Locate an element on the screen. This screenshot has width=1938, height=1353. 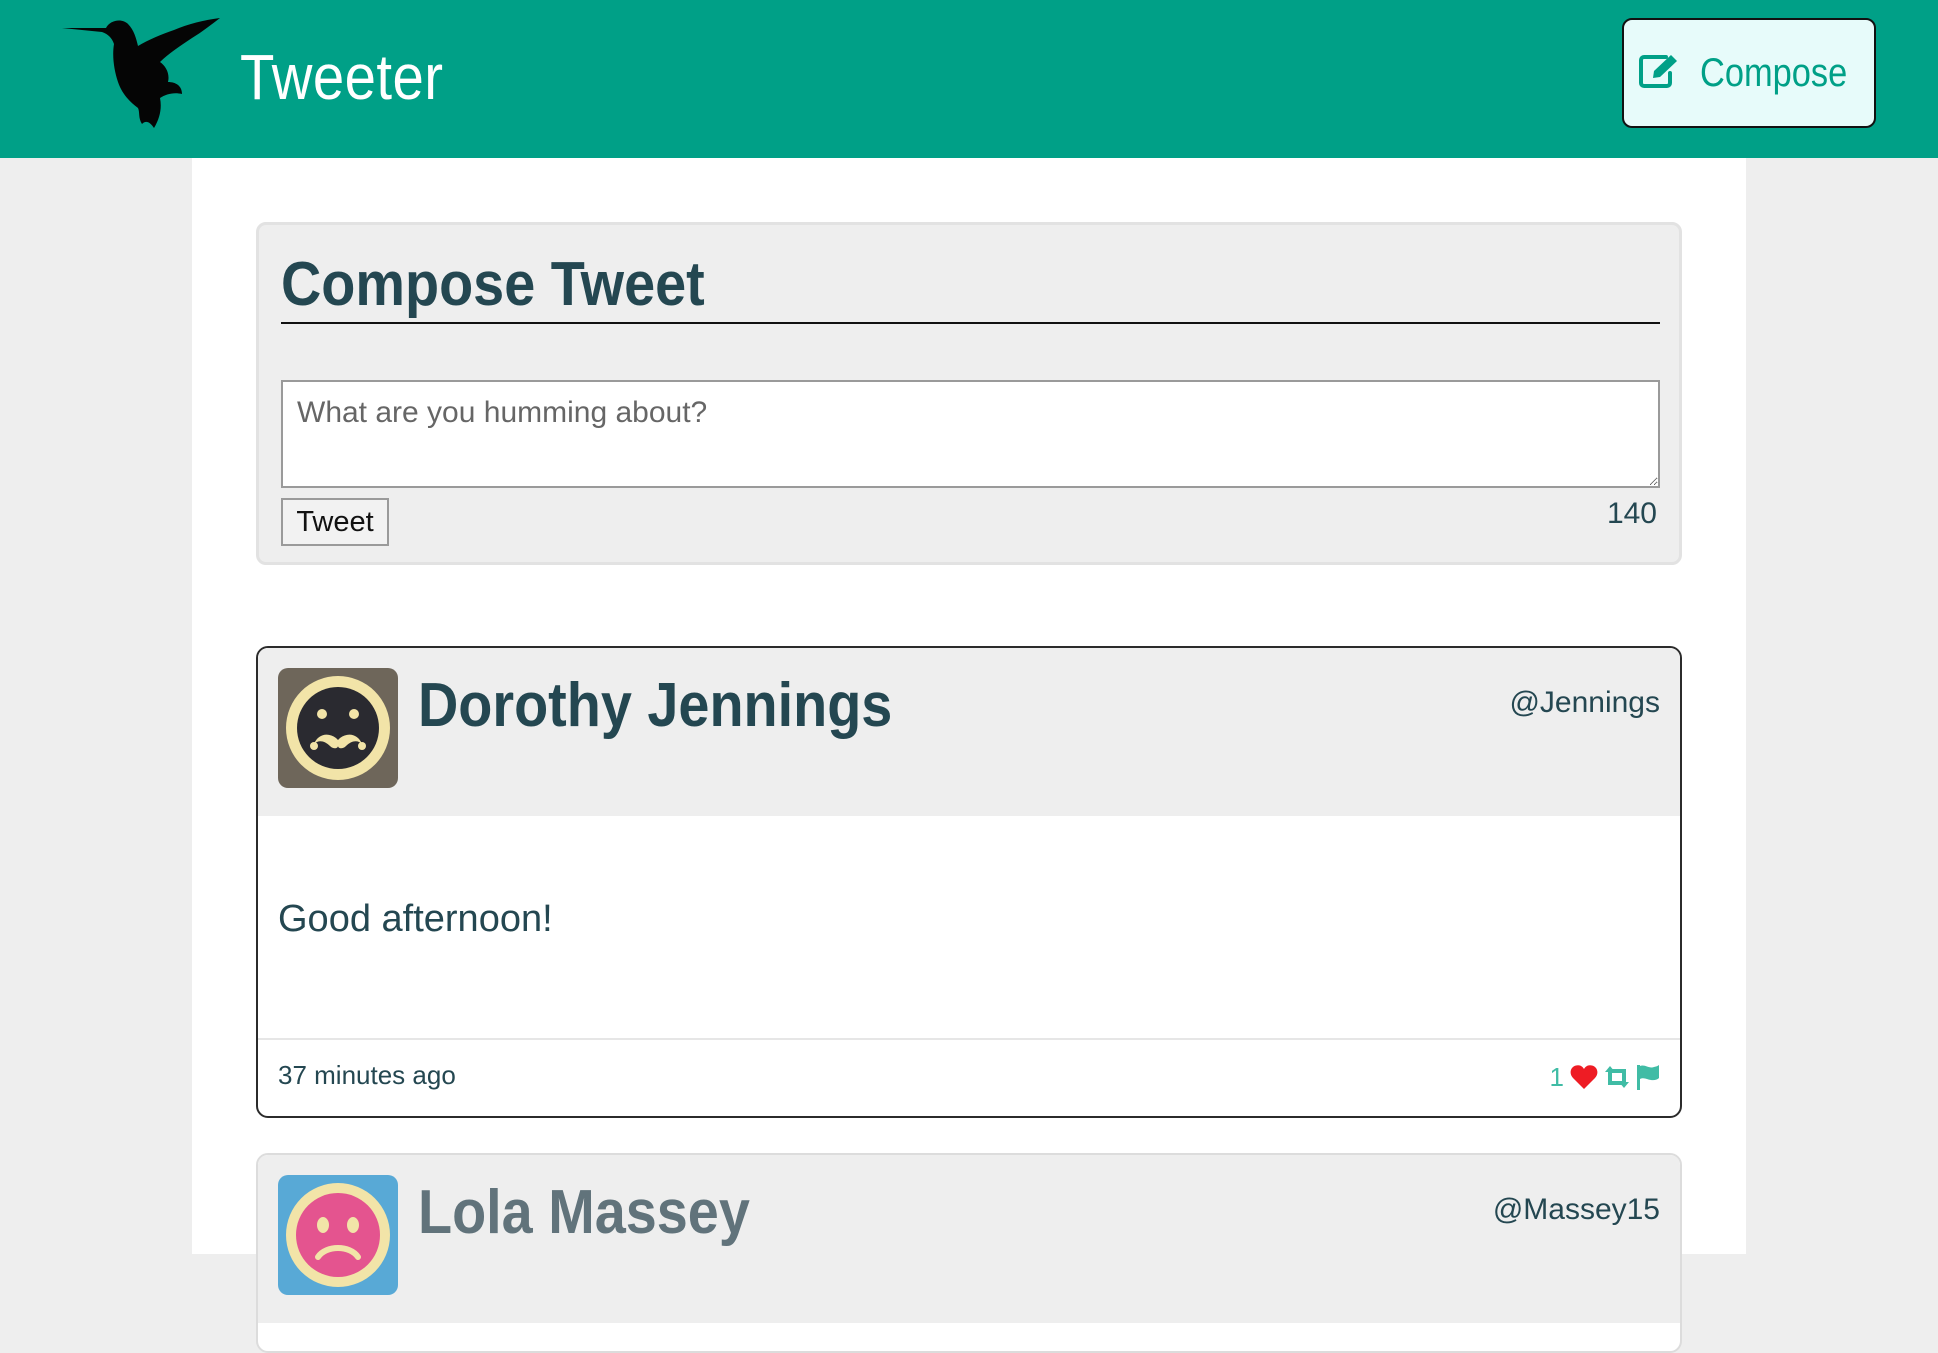
compose-button: Compose is located at coordinates (1749, 73).